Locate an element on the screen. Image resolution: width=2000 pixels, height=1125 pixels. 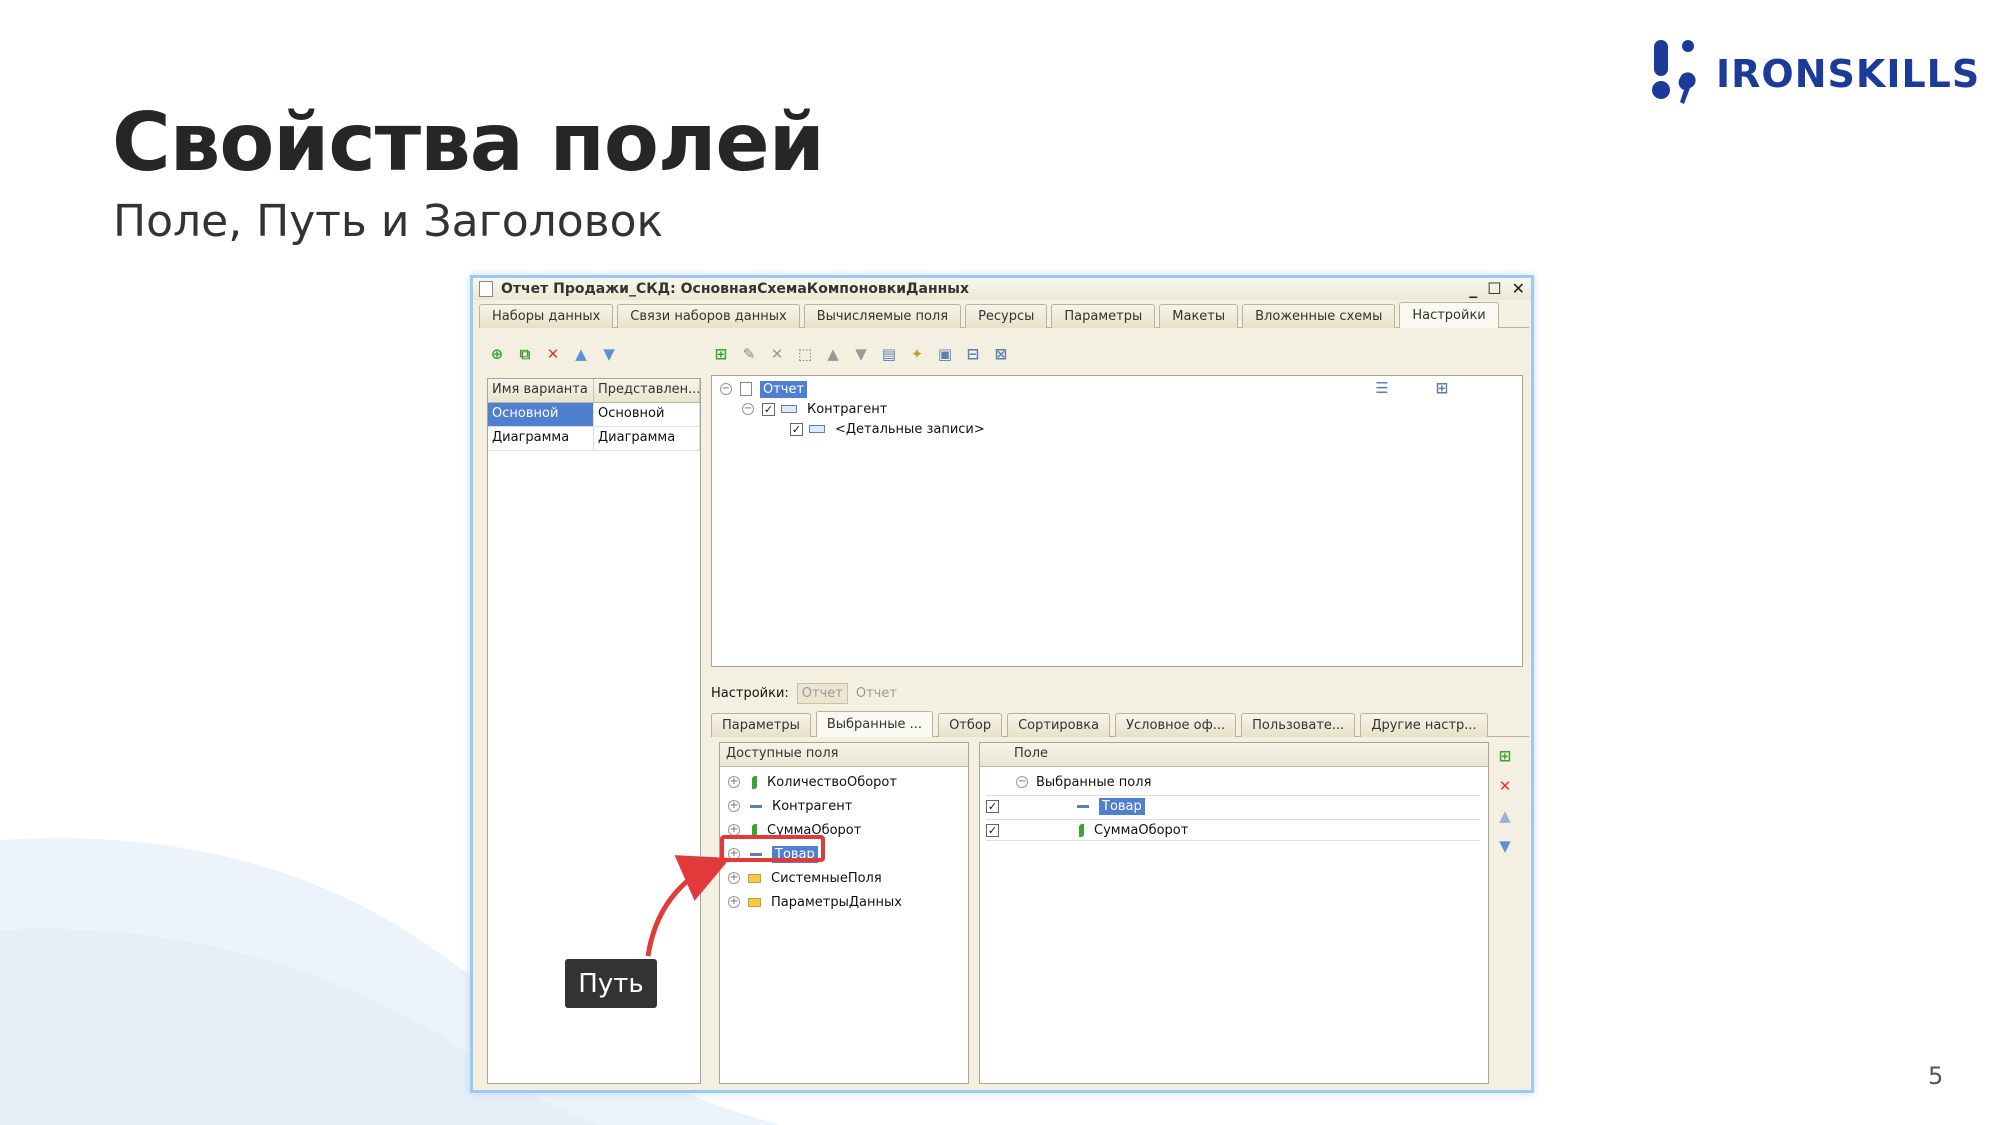
structure-toolbar: ⊞ ✎ ✕ ⬚ ▲ ▼ ▤ ✦ ▣ ⊟ ⊠ is located at coordinates (861, 354).